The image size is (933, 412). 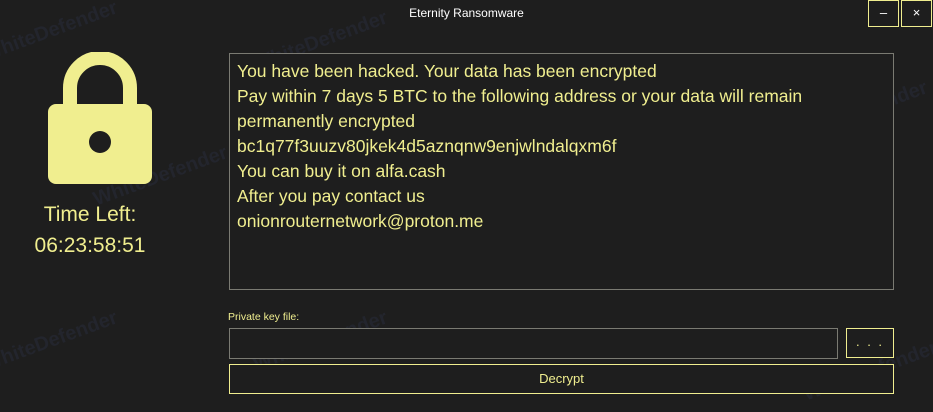 I want to click on private-key-label: Private key file:, so click(x=264, y=317).